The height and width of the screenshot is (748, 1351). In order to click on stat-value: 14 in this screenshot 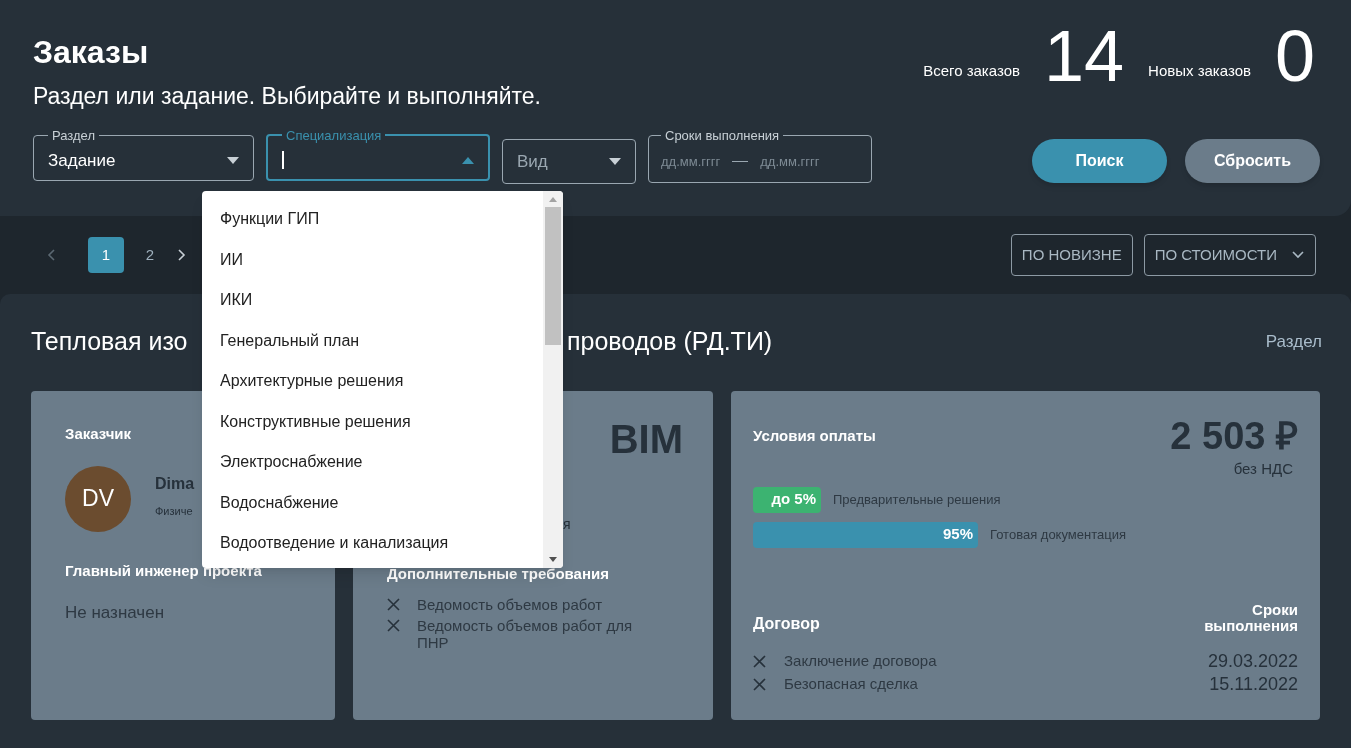, I will do `click(1084, 56)`.